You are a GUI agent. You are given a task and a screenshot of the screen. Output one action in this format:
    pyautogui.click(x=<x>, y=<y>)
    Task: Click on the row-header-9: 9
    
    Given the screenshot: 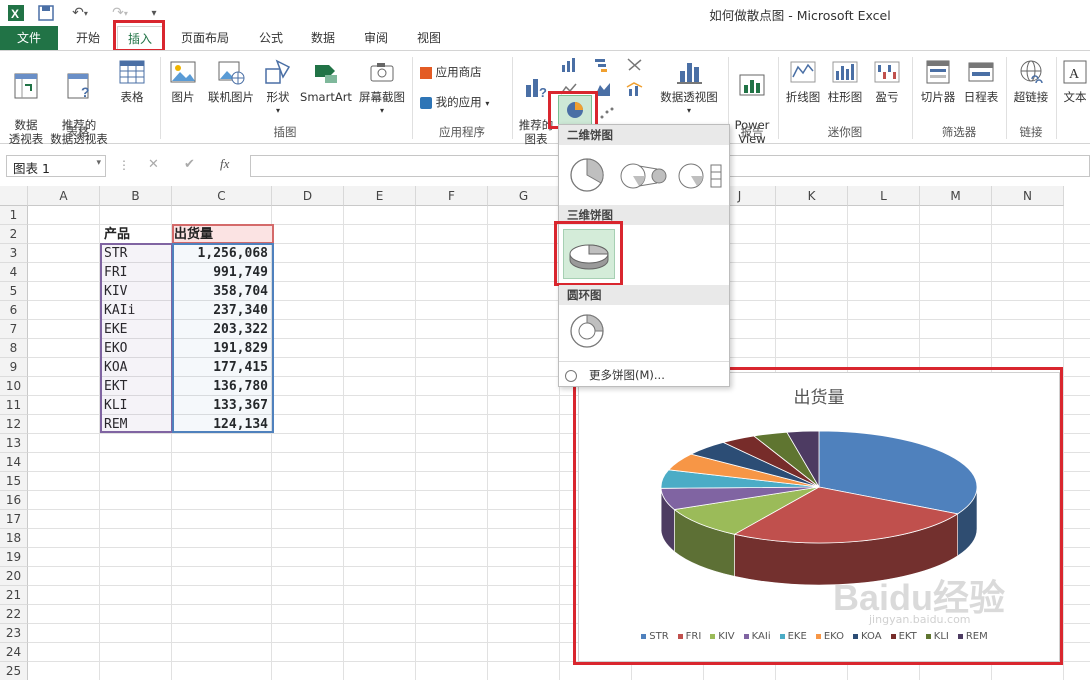 What is the action you would take?
    pyautogui.click(x=14, y=367)
    